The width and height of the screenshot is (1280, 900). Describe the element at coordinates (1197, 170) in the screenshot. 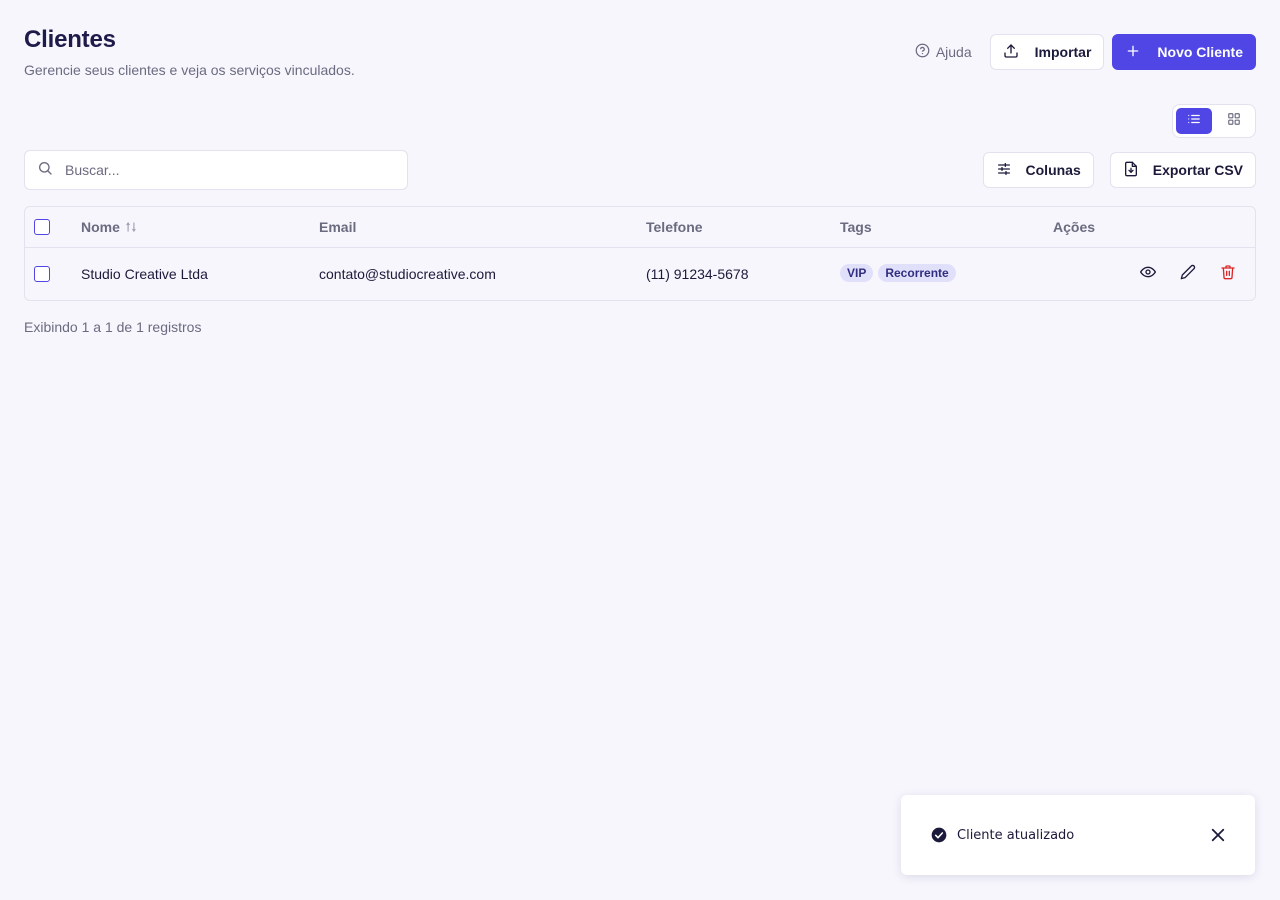

I see `export-csv-label: Exportar CSV` at that location.